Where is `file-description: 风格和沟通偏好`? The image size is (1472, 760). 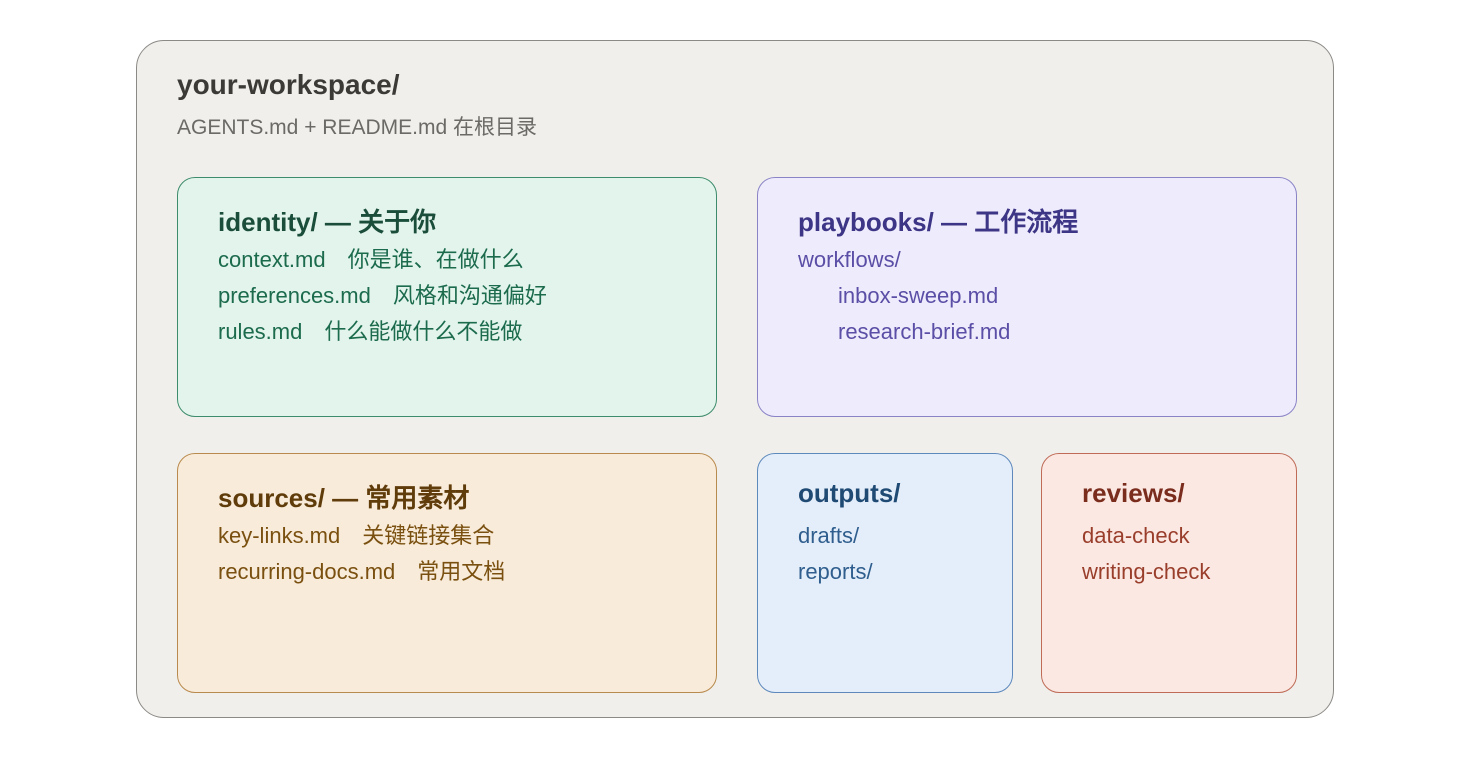
file-description: 风格和沟通偏好 is located at coordinates (469, 295).